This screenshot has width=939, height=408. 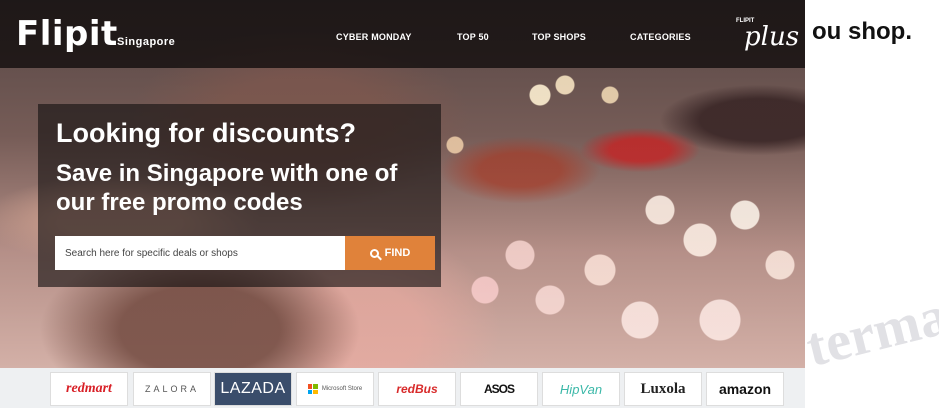 I want to click on brand-redbus: redBus, so click(x=417, y=389).